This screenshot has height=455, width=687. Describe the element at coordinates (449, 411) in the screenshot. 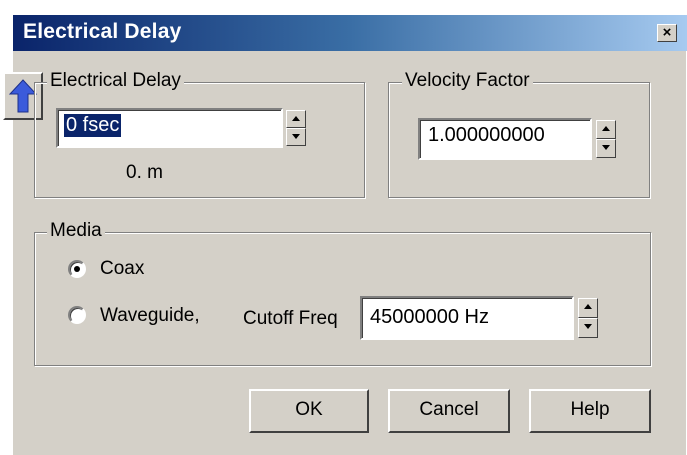

I see `cancel-button: Cancel` at that location.